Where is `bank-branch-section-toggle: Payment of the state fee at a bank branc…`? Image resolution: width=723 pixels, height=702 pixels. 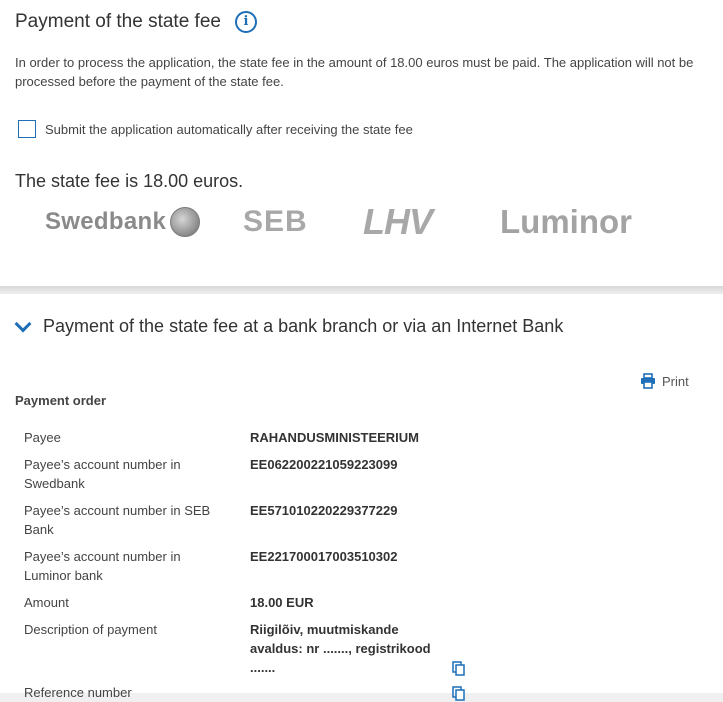 bank-branch-section-toggle: Payment of the state fee at a bank branc… is located at coordinates (289, 326).